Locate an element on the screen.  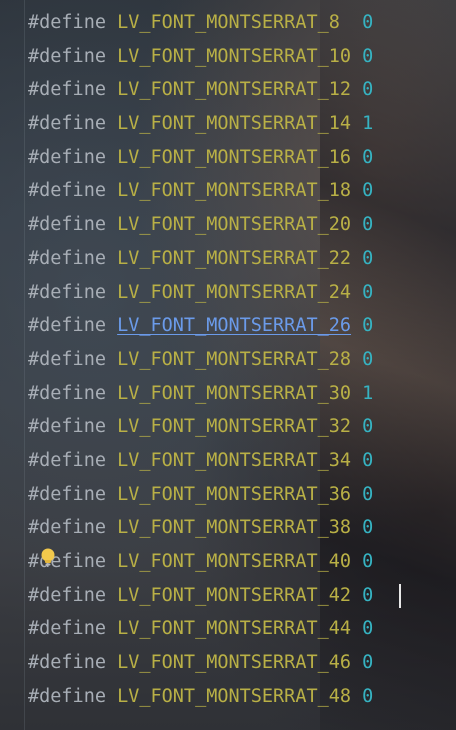
macro-name: LV_FONT_MONTSERRAT_44 is located at coordinates (234, 628).